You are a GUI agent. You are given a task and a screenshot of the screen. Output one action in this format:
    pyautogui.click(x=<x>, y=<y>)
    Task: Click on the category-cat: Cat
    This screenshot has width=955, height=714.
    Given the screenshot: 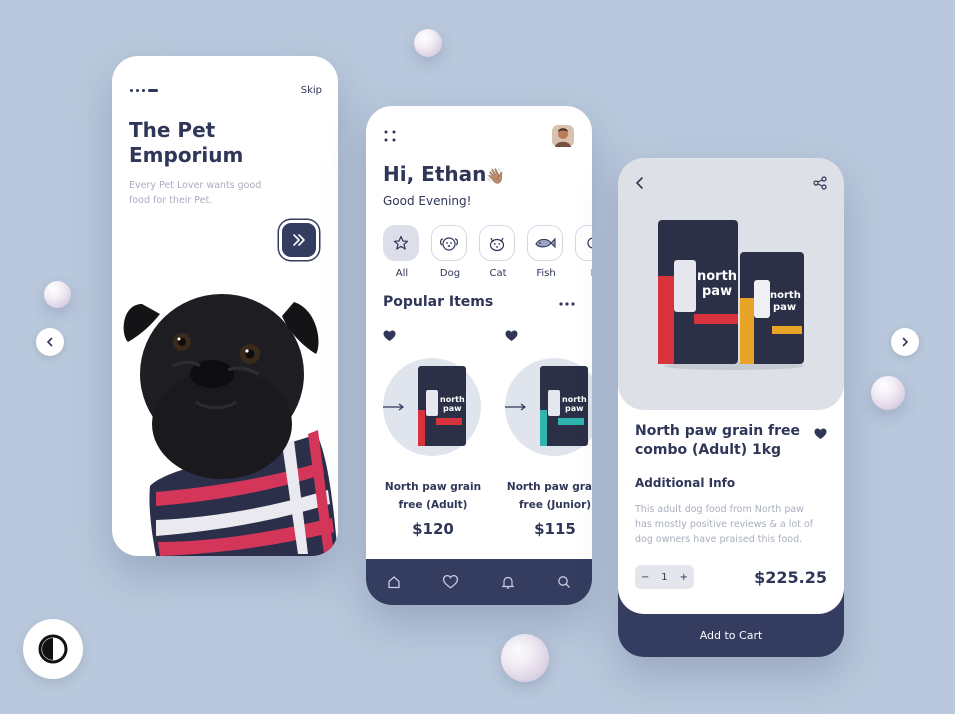 What is the action you would take?
    pyautogui.click(x=498, y=252)
    